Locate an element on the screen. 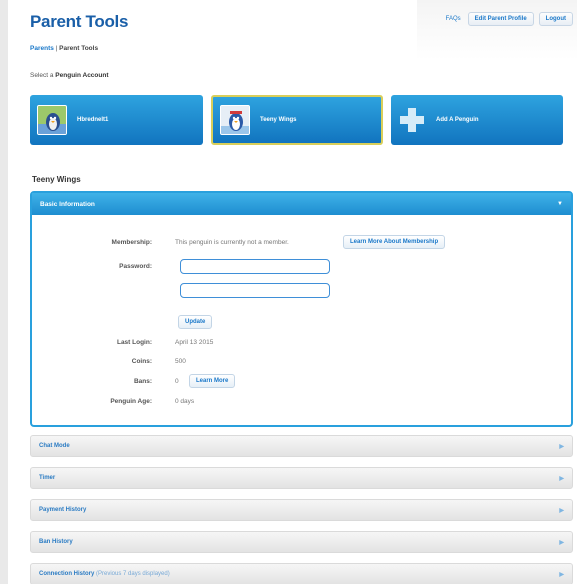  logout-button: Logout is located at coordinates (555, 19).